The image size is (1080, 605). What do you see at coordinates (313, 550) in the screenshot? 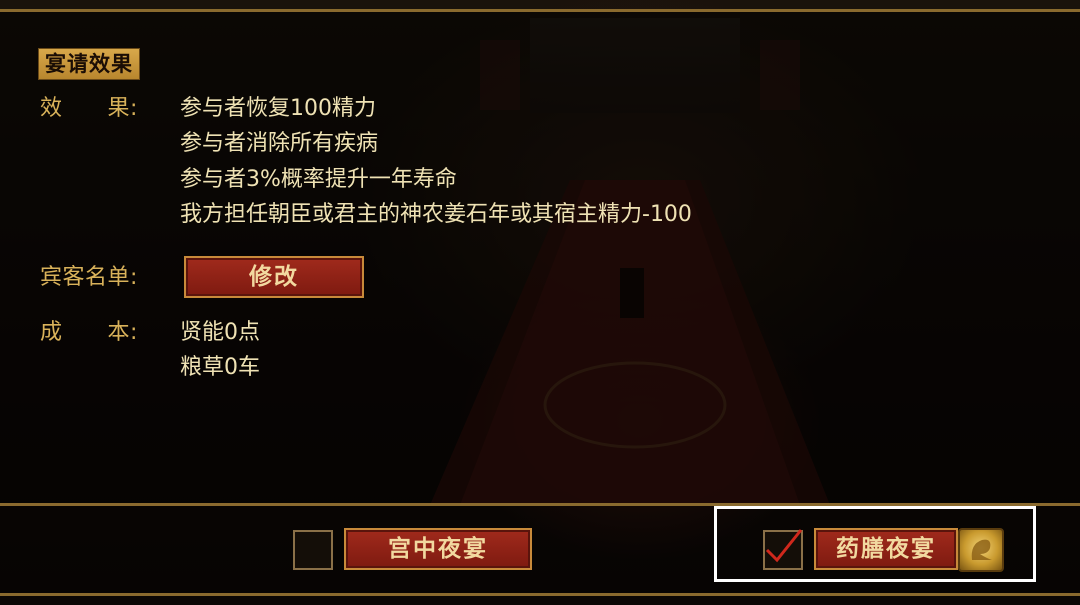
I see `palace-banquet-checkbox` at bounding box center [313, 550].